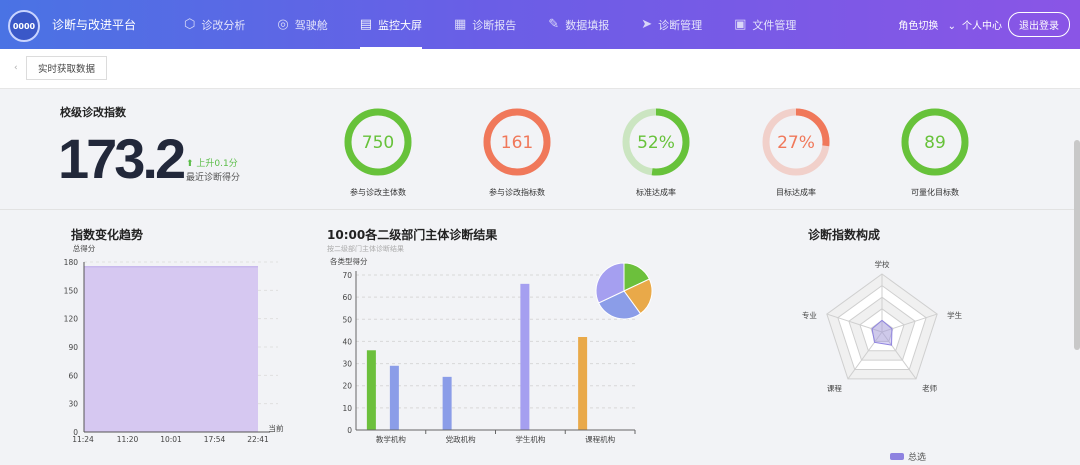 Image resolution: width=1080 pixels, height=465 pixels. I want to click on x-tick-label: 10:01, so click(171, 439).